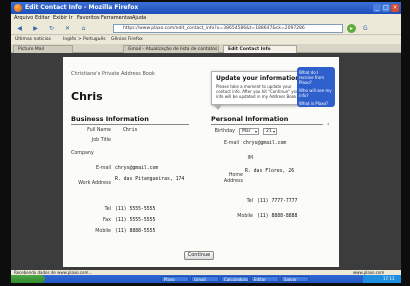 The image size is (410, 286). I want to click on help-link: What is Plaxo?, so click(316, 103).